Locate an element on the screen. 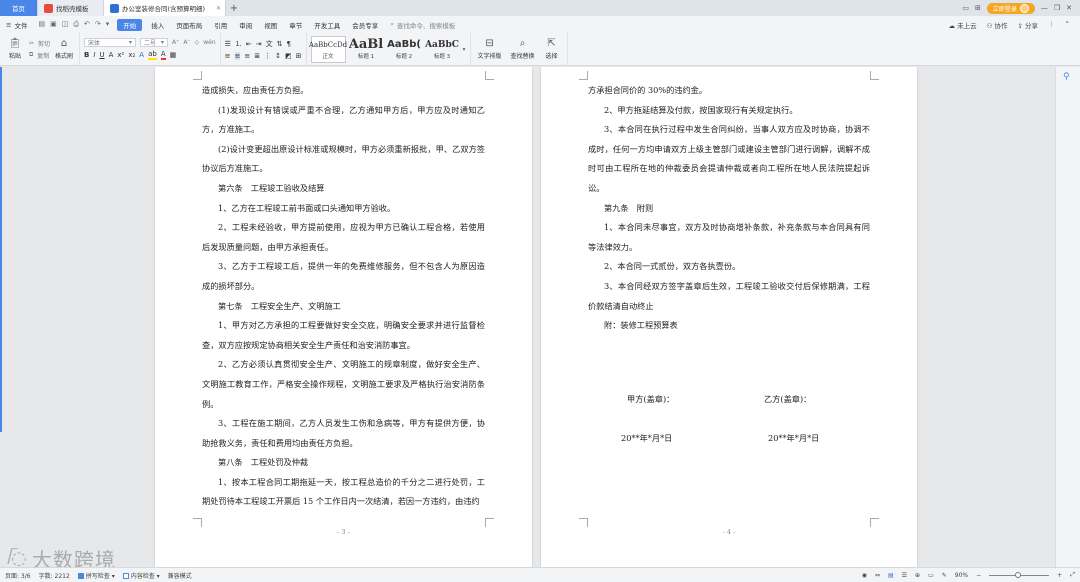  zoom-in-icon: + is located at coordinates (1059, 575).